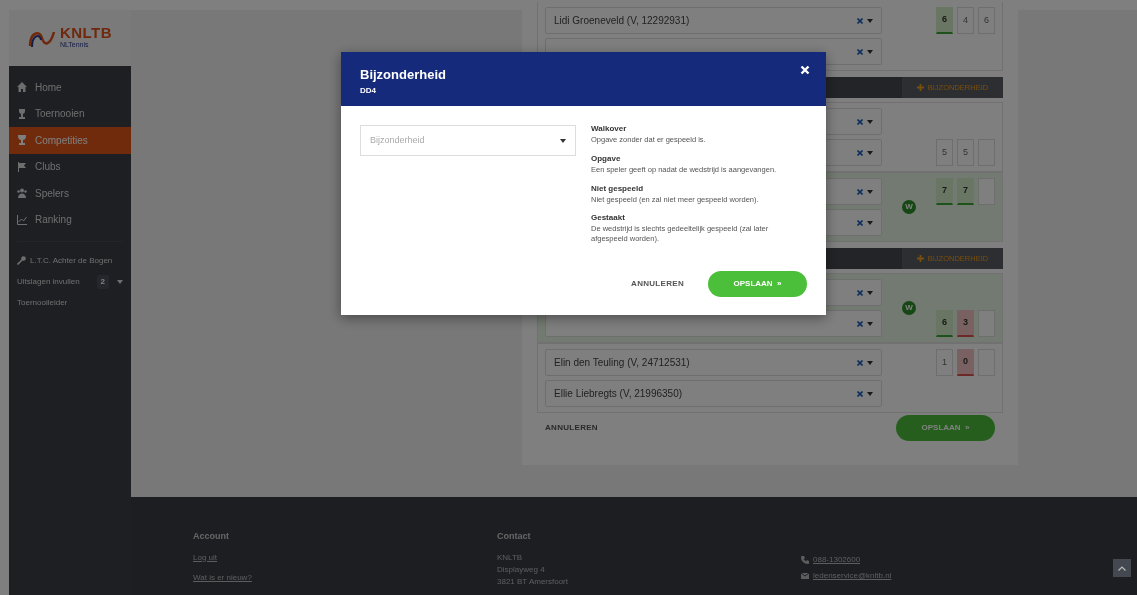  I want to click on scroll-top-button, so click(1122, 568).